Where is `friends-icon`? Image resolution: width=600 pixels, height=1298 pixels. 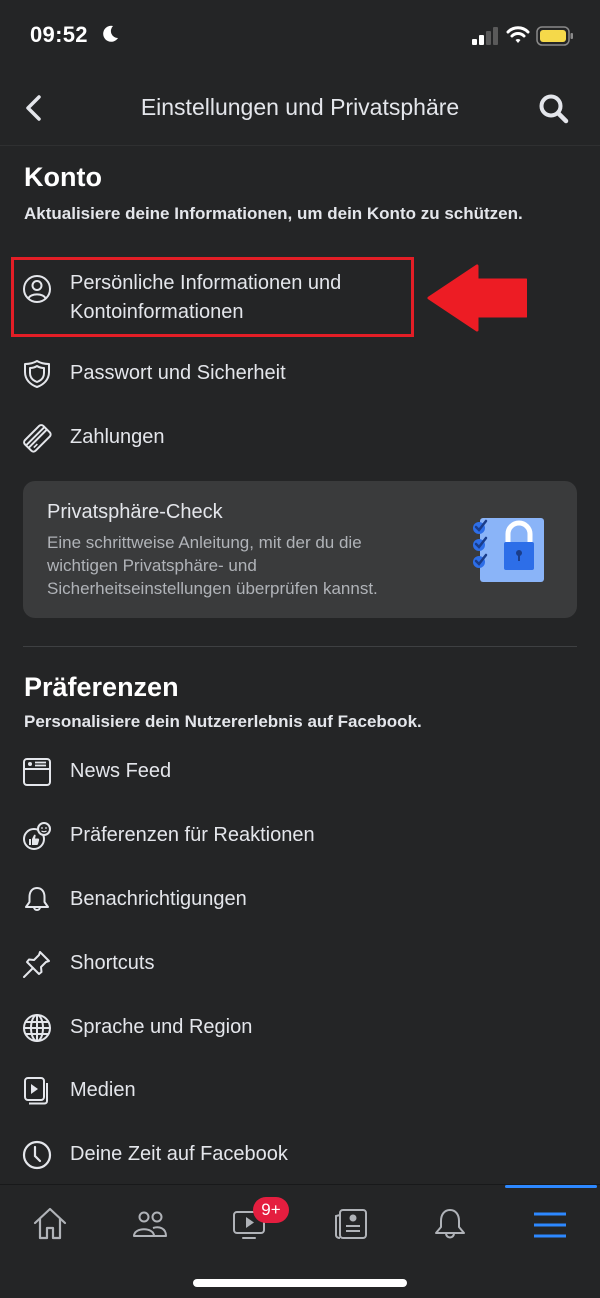
friends-icon is located at coordinates (150, 1224).